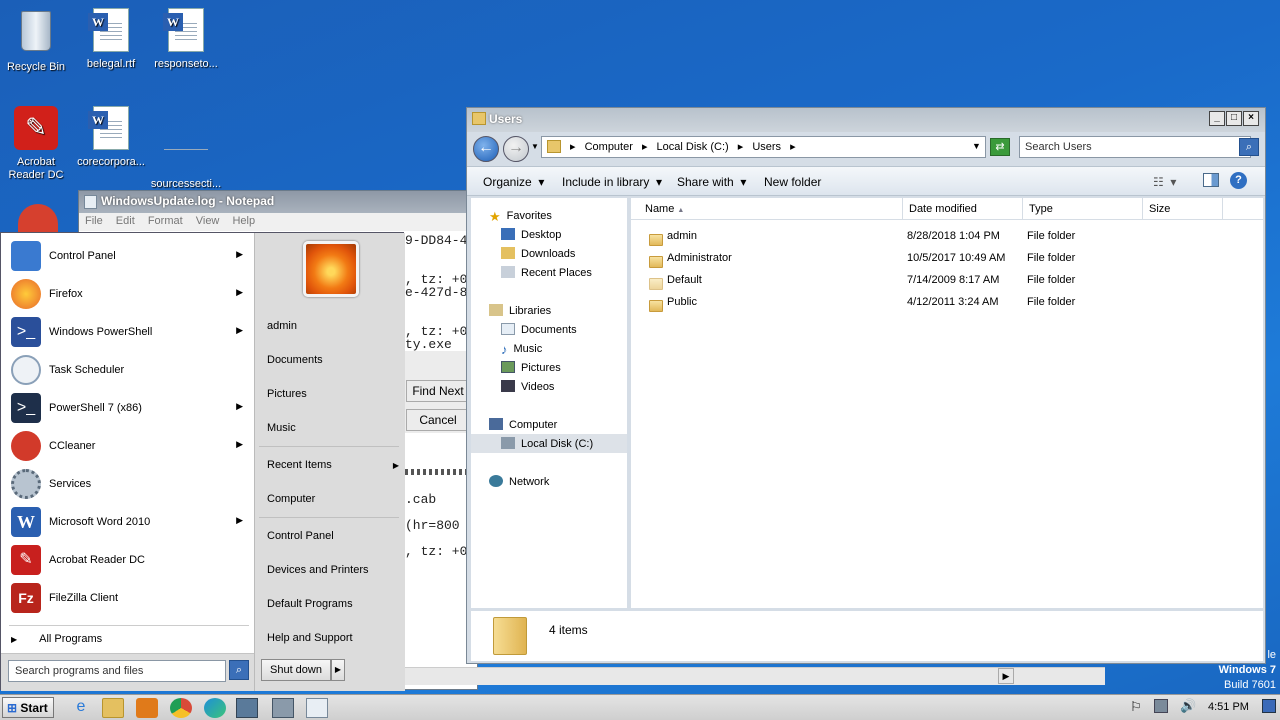  Describe the element at coordinates (1234, 118) in the screenshot. I see `maximize-button: □` at that location.